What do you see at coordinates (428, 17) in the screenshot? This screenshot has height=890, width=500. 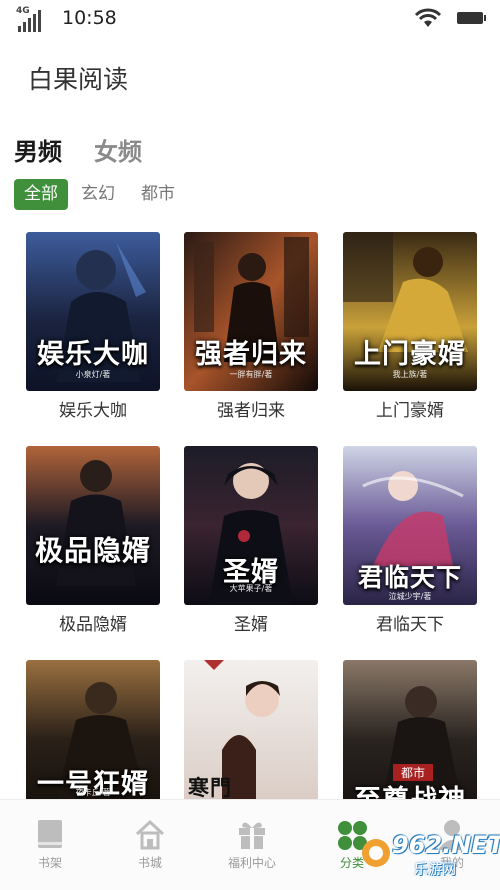 I see `wifi-icon` at bounding box center [428, 17].